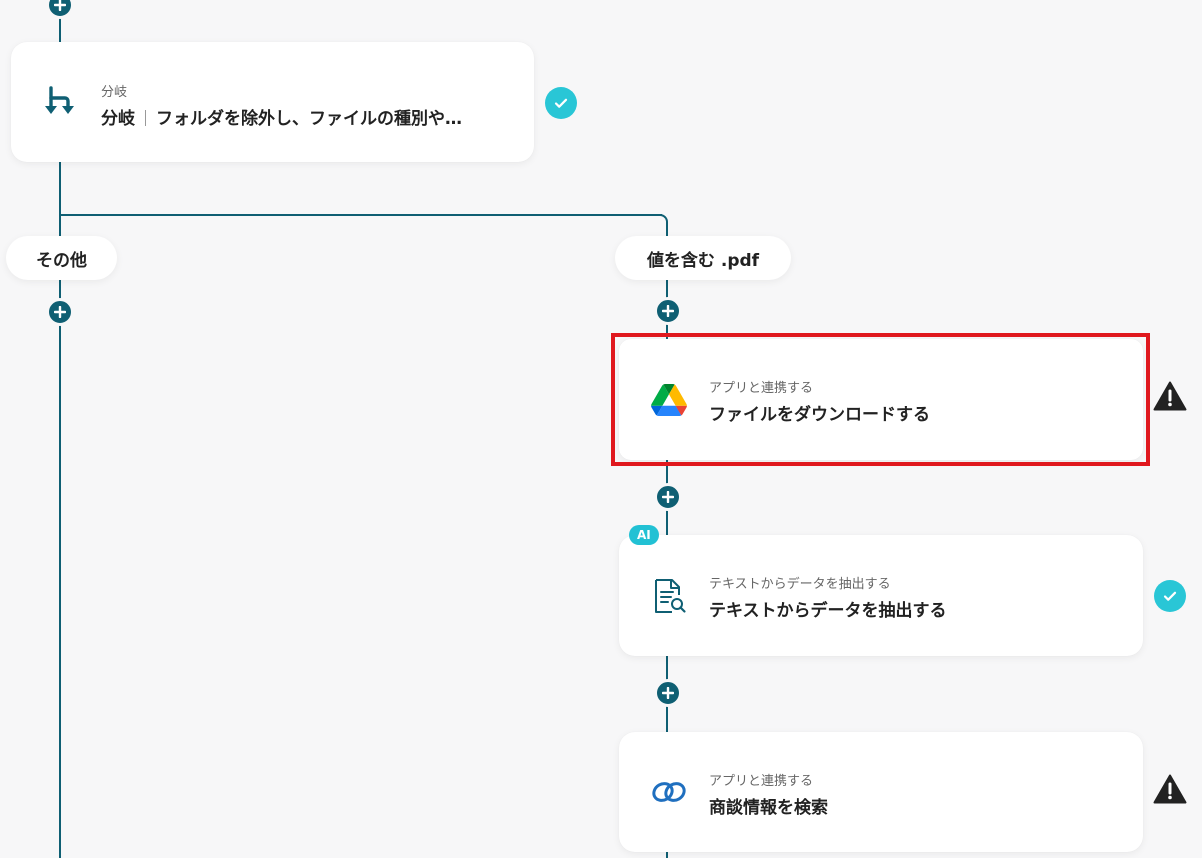 The width and height of the screenshot is (1202, 858). What do you see at coordinates (800, 584) in the screenshot?
I see `card-subtitle: テキストからデータを抽出する` at bounding box center [800, 584].